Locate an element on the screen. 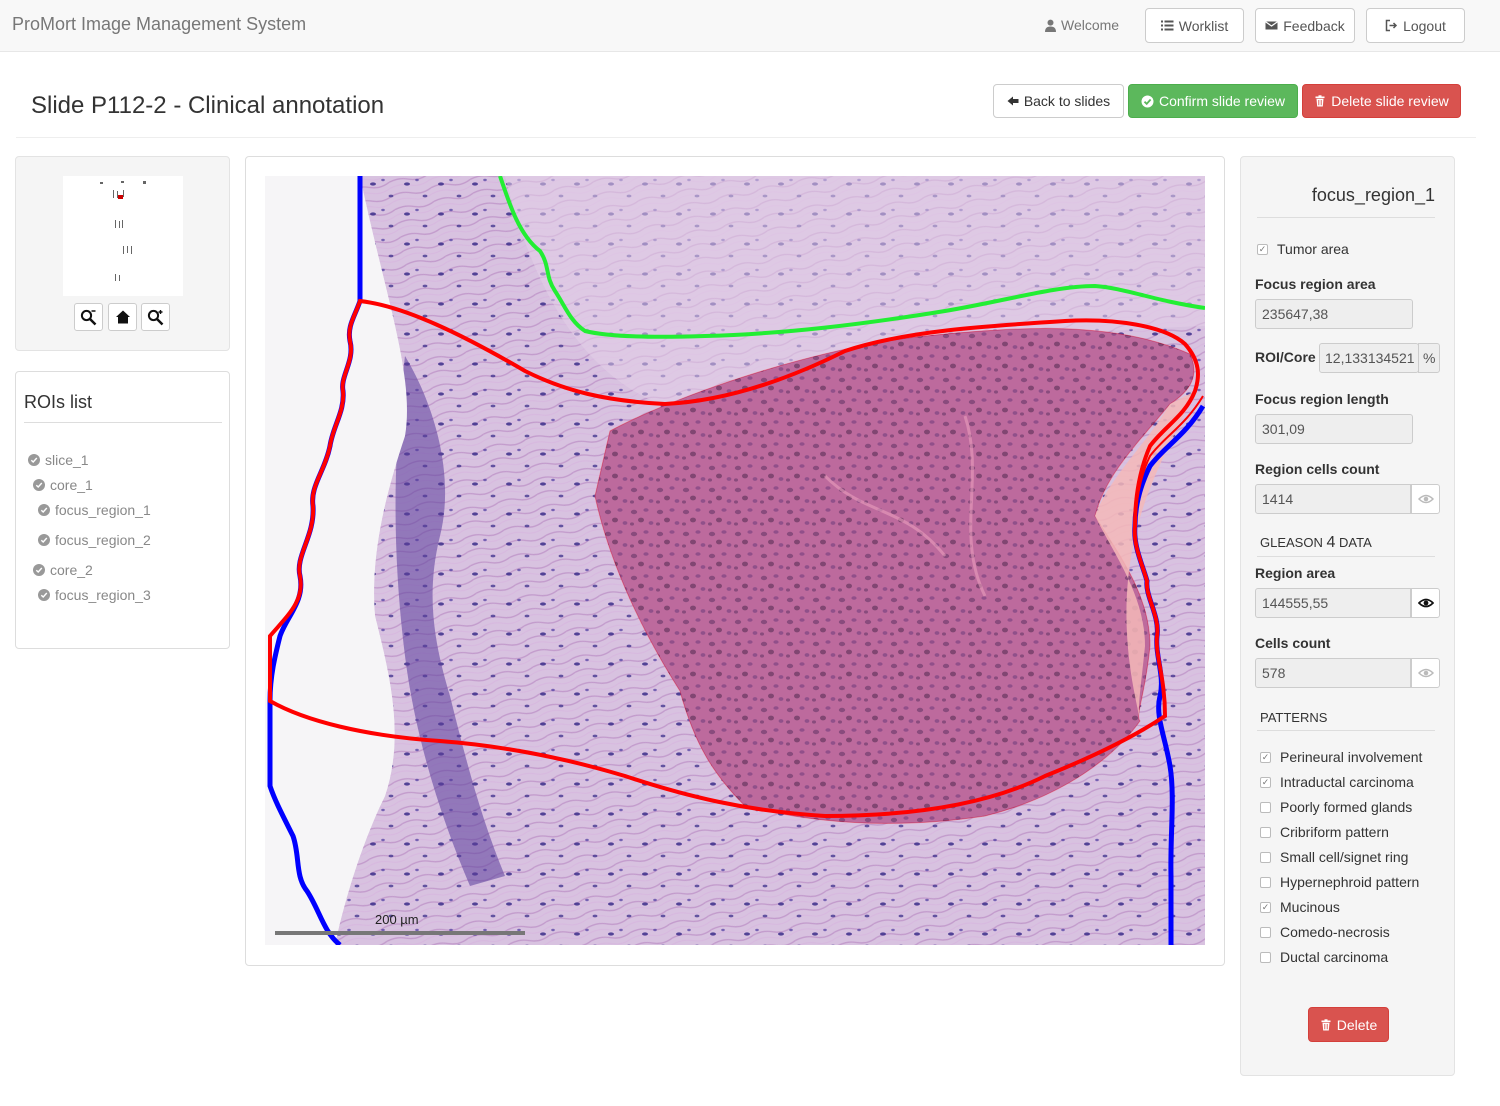  region-cells-count-label: Region cells count is located at coordinates (1317, 469).